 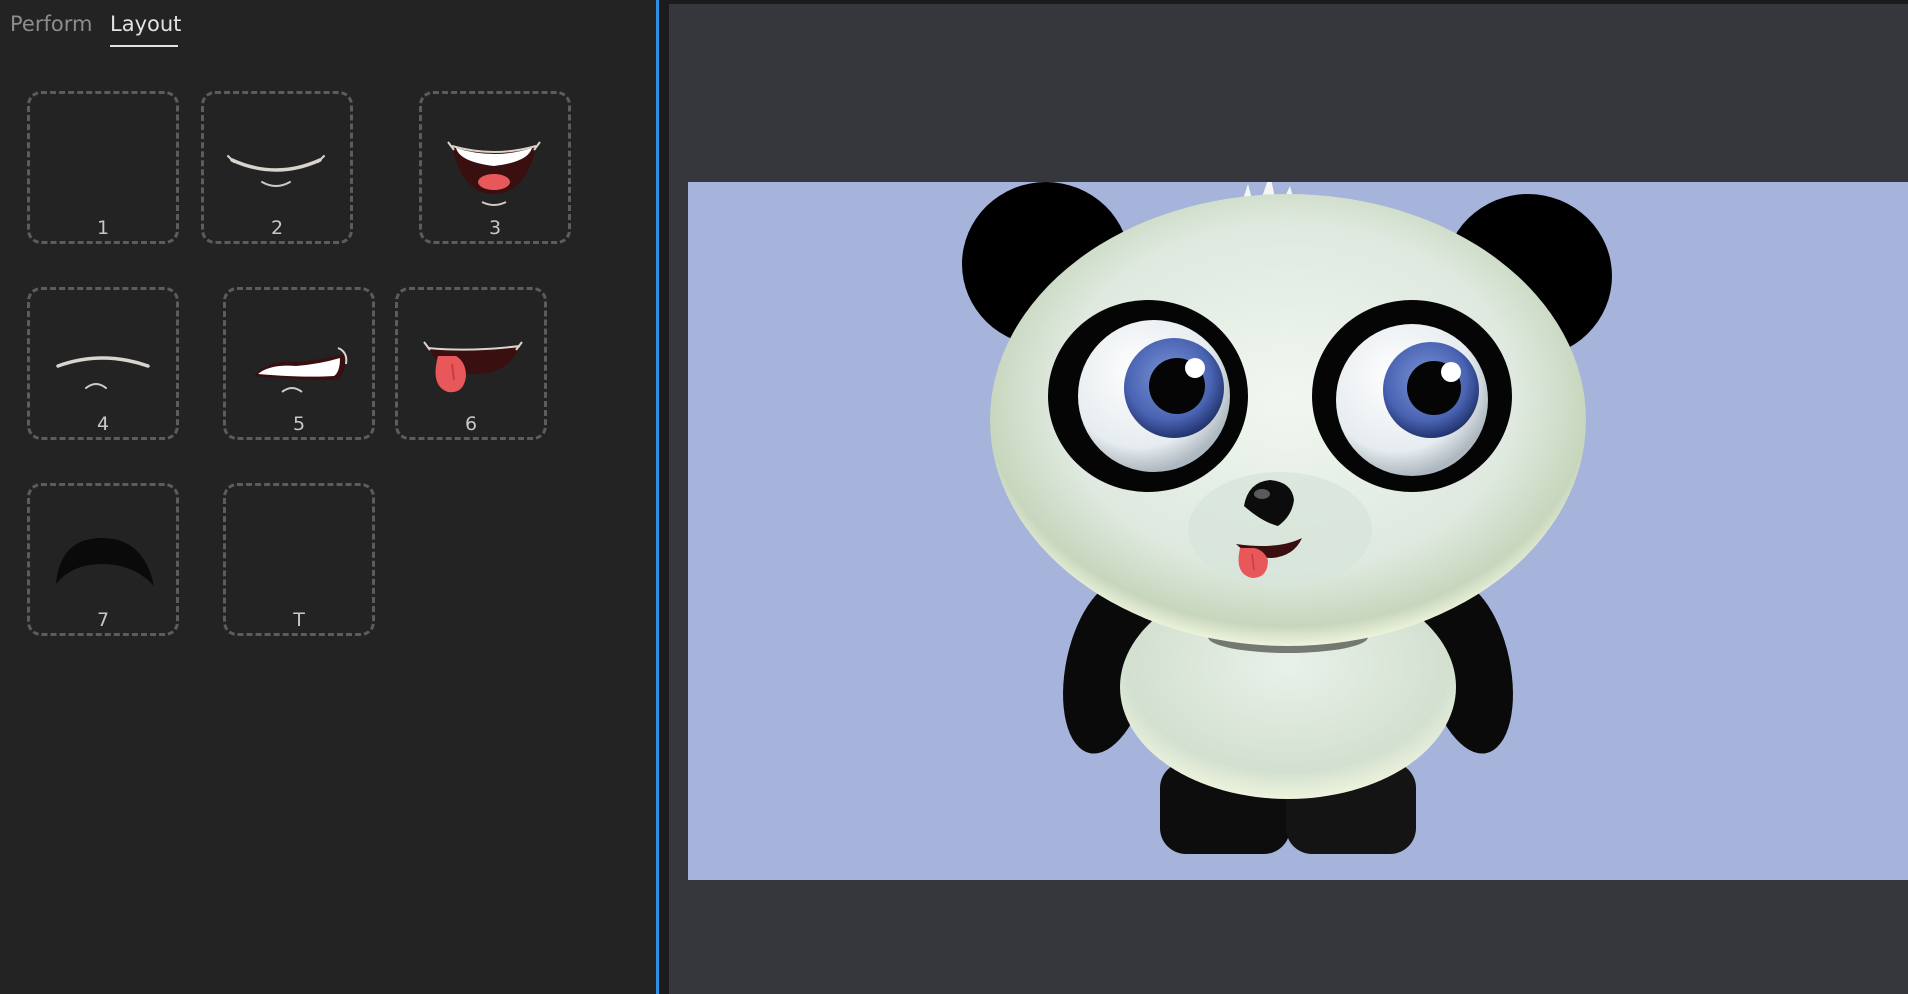 I want to click on slot-label: 4, so click(x=103, y=424).